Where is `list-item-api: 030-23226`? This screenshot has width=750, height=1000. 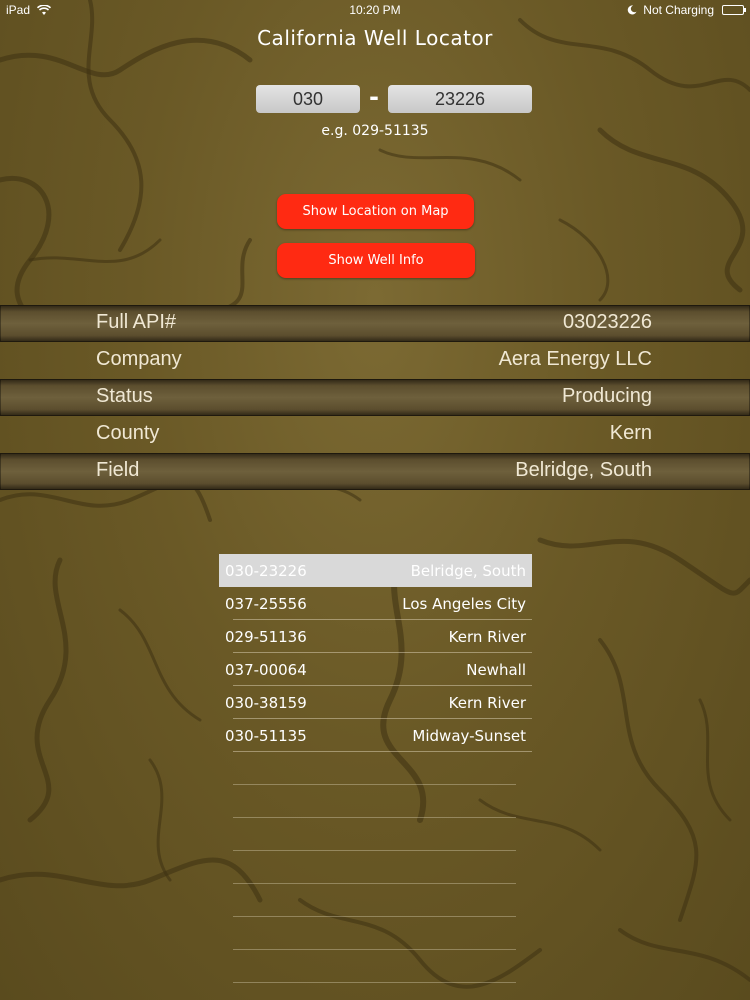 list-item-api: 030-23226 is located at coordinates (266, 571).